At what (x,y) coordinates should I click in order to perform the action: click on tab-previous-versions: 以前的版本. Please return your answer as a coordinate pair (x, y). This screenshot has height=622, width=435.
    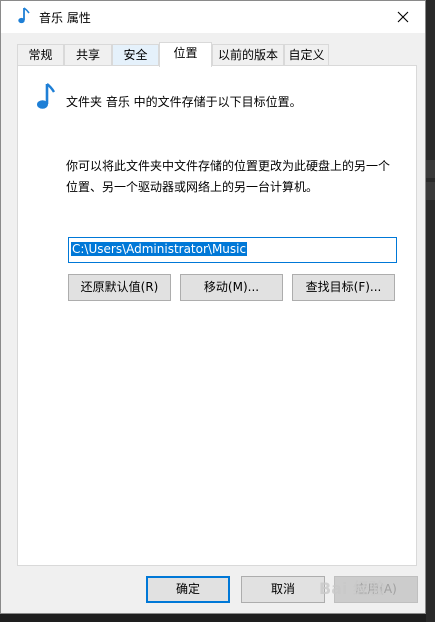
    Looking at the image, I should click on (248, 54).